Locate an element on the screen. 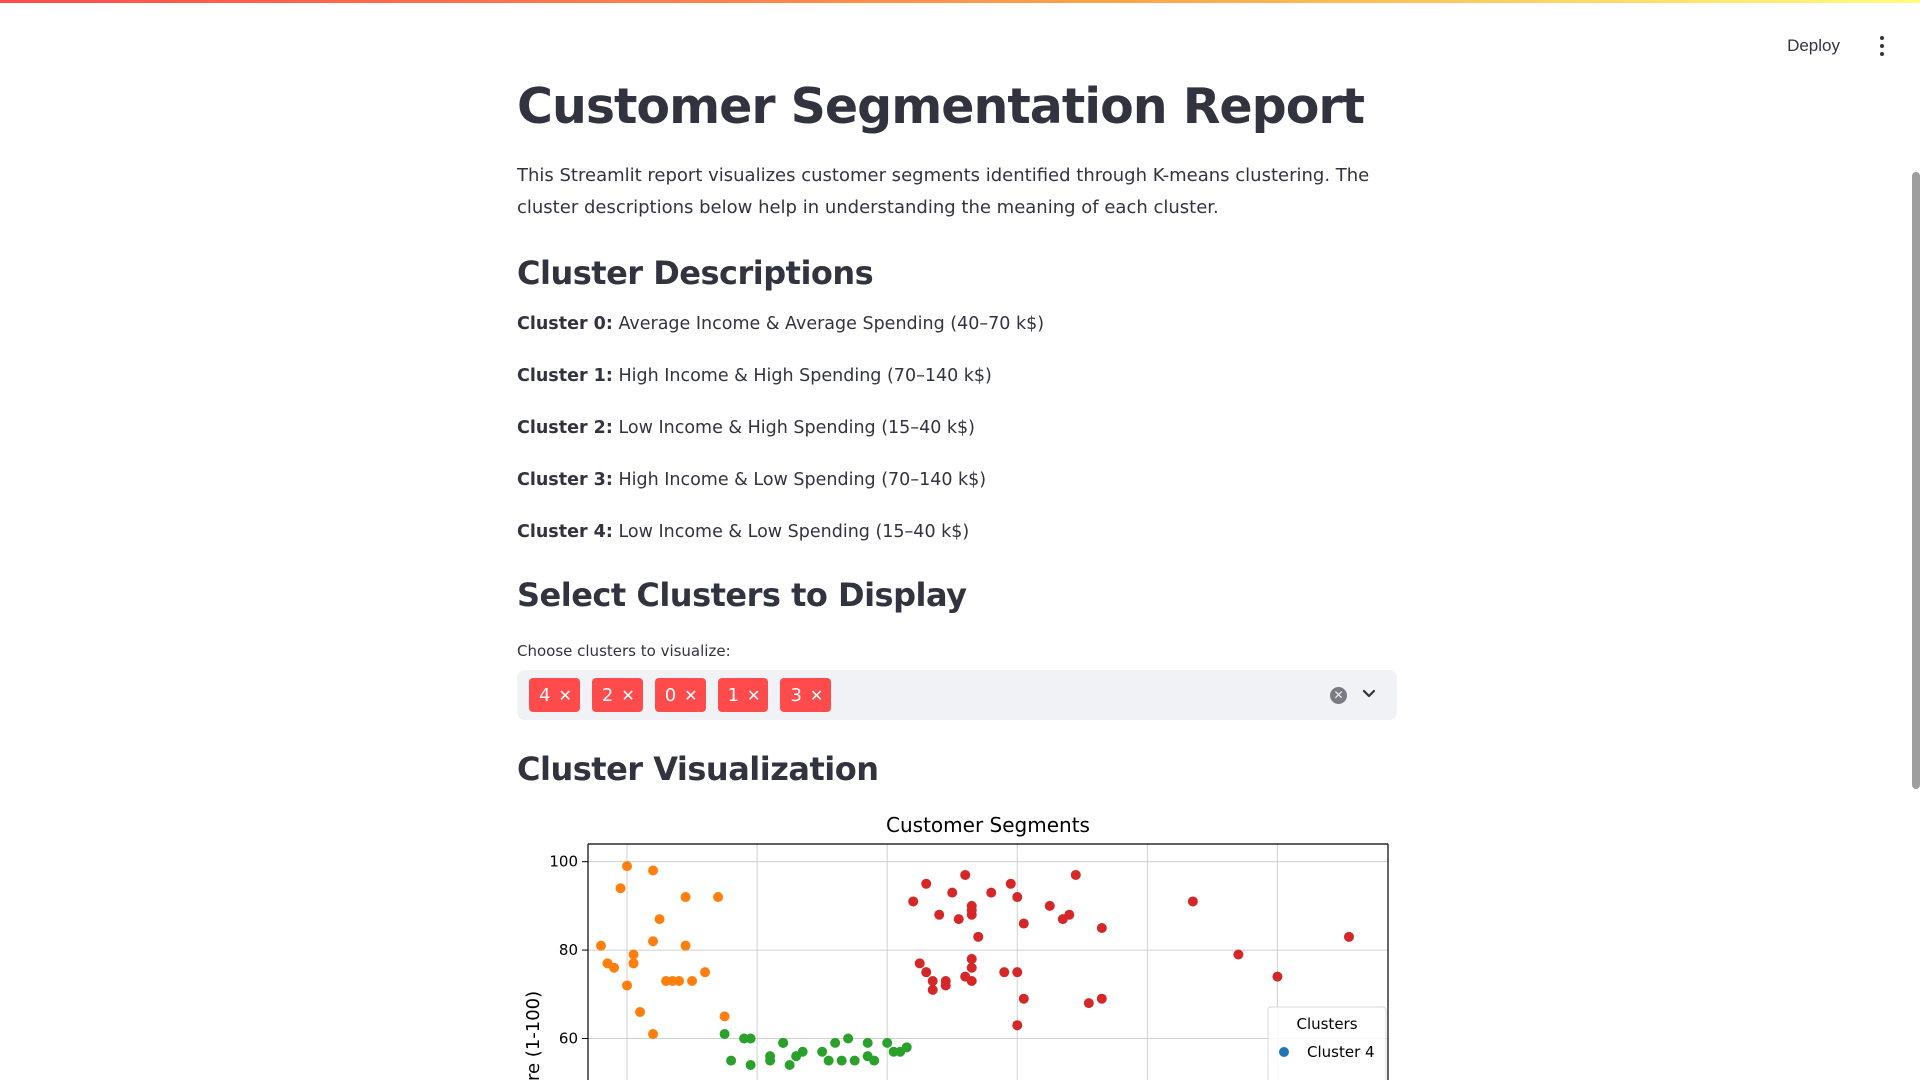 The height and width of the screenshot is (1080, 1920). y-tick-label: 80 is located at coordinates (568, 950).